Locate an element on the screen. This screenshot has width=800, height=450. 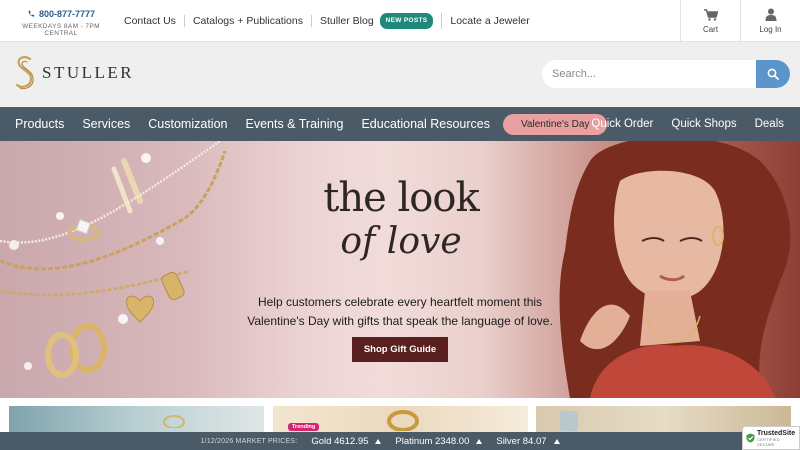
phone-row: 800-877-7777 is located at coordinates (61, 14).